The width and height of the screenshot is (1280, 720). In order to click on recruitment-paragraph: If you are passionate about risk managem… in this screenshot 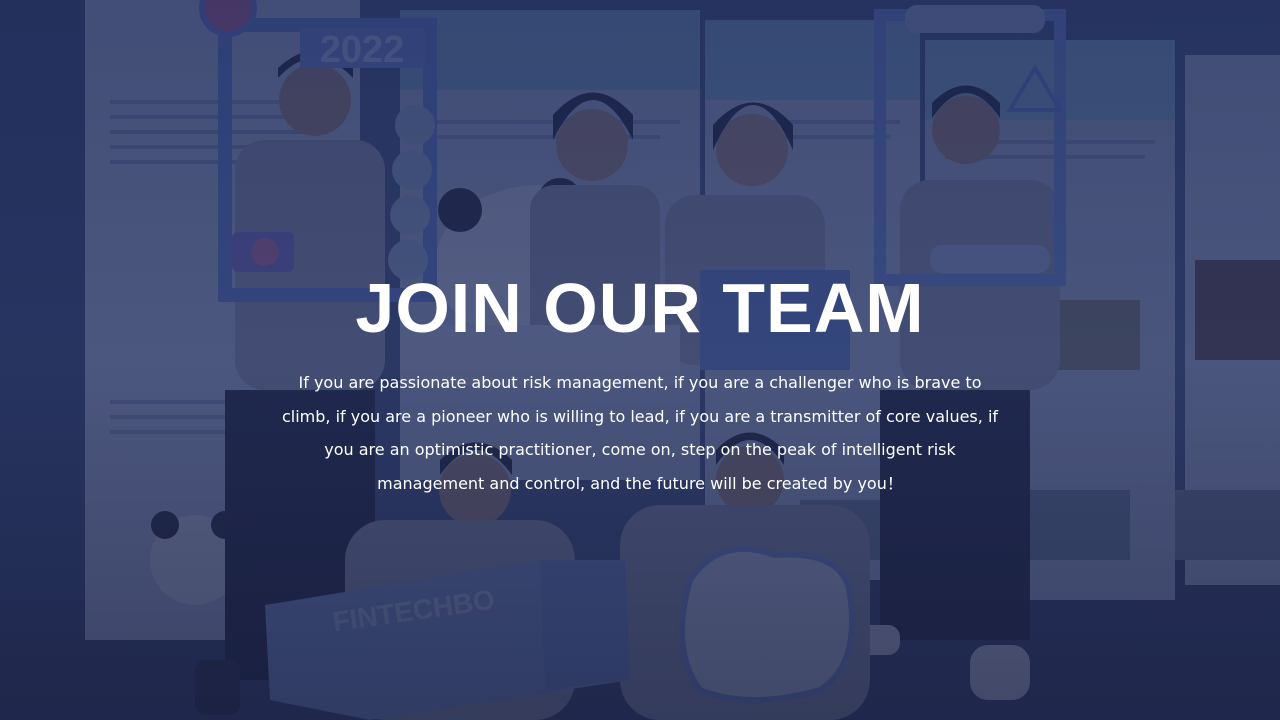, I will do `click(640, 433)`.